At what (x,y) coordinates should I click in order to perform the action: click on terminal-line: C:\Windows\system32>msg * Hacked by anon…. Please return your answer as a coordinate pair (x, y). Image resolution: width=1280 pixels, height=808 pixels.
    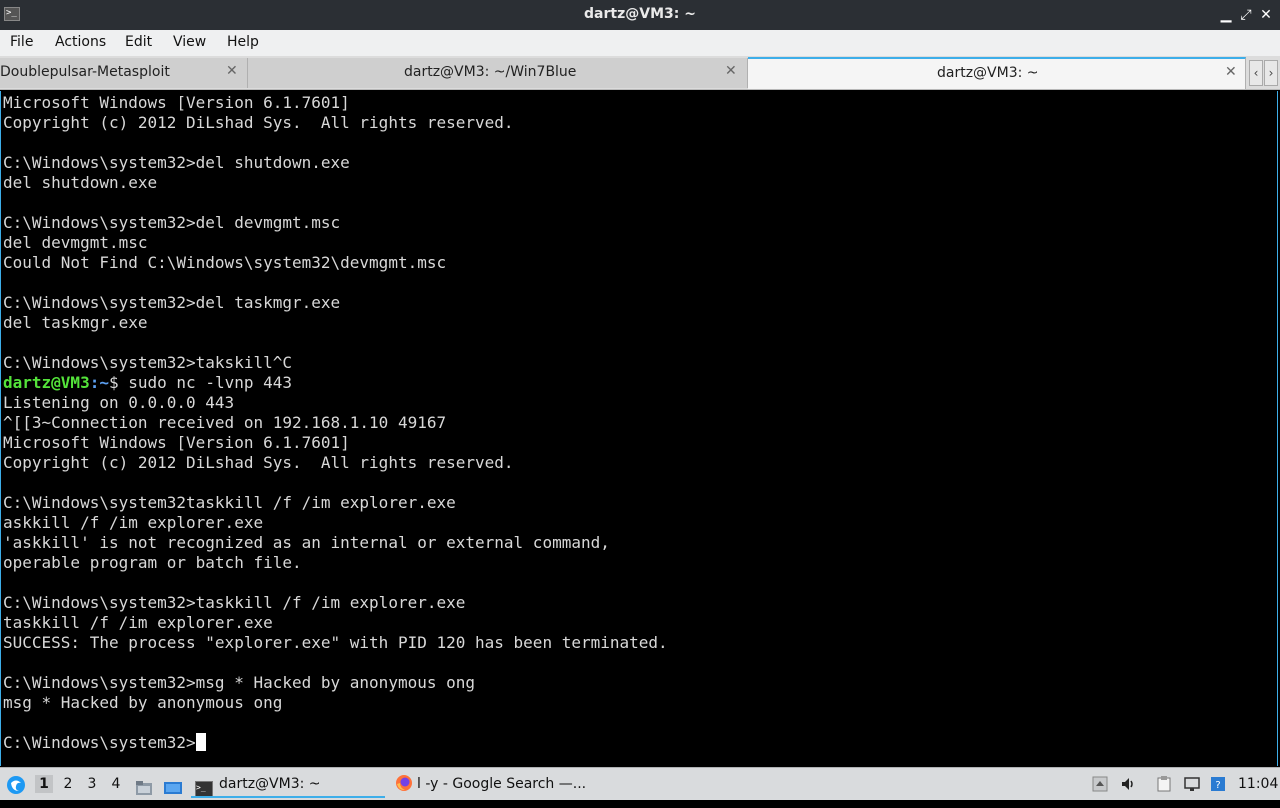
    Looking at the image, I should click on (239, 682).